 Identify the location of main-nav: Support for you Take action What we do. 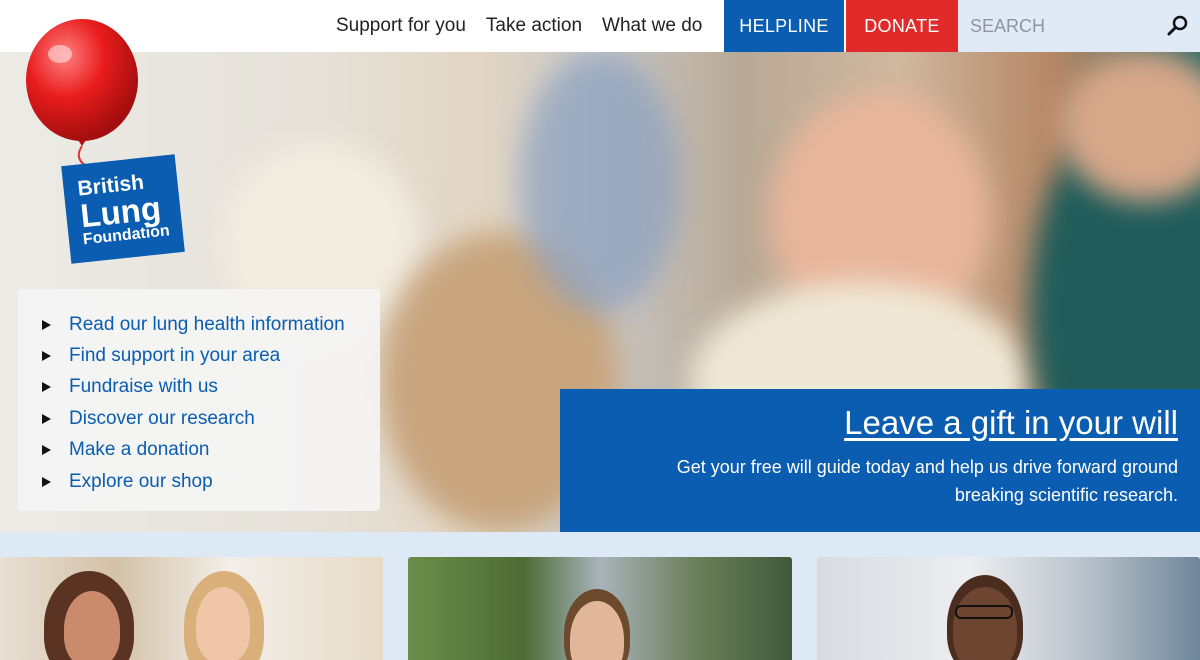
(529, 26).